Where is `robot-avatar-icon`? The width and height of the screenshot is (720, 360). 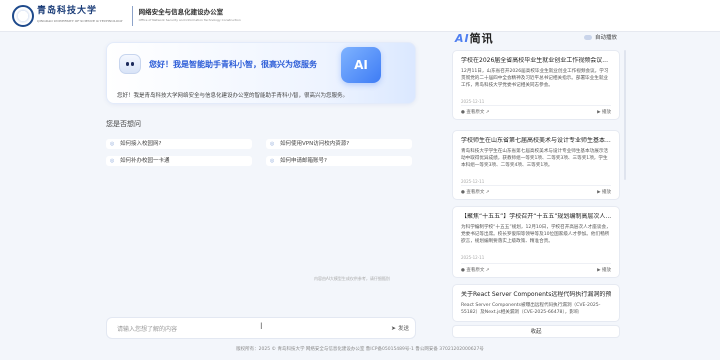
robot-avatar-icon is located at coordinates (130, 64).